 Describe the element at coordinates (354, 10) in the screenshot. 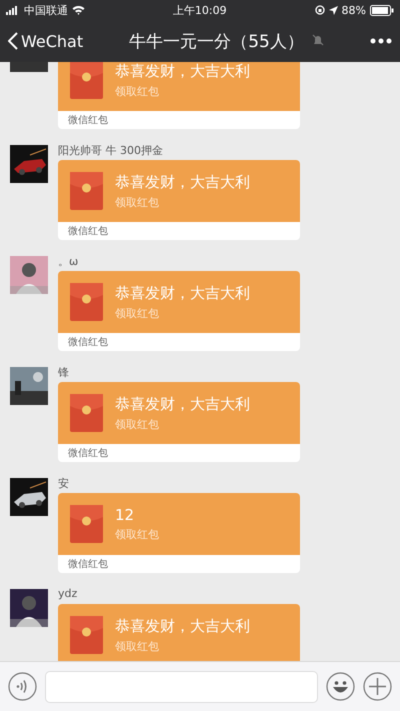

I see `battery-percent: 88%` at that location.